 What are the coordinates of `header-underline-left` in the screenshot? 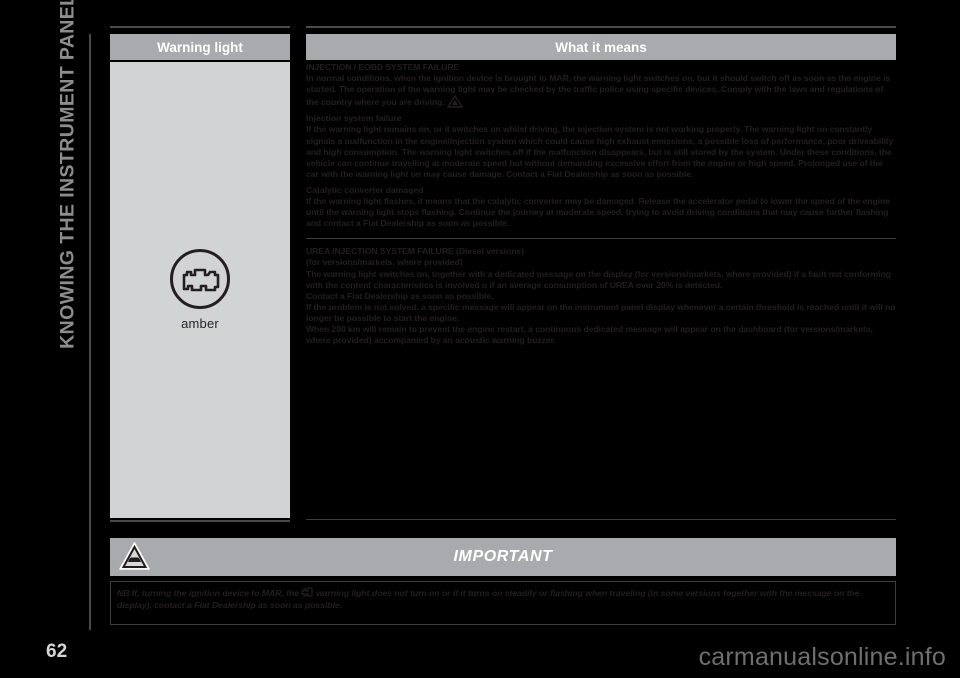 It's located at (200, 27).